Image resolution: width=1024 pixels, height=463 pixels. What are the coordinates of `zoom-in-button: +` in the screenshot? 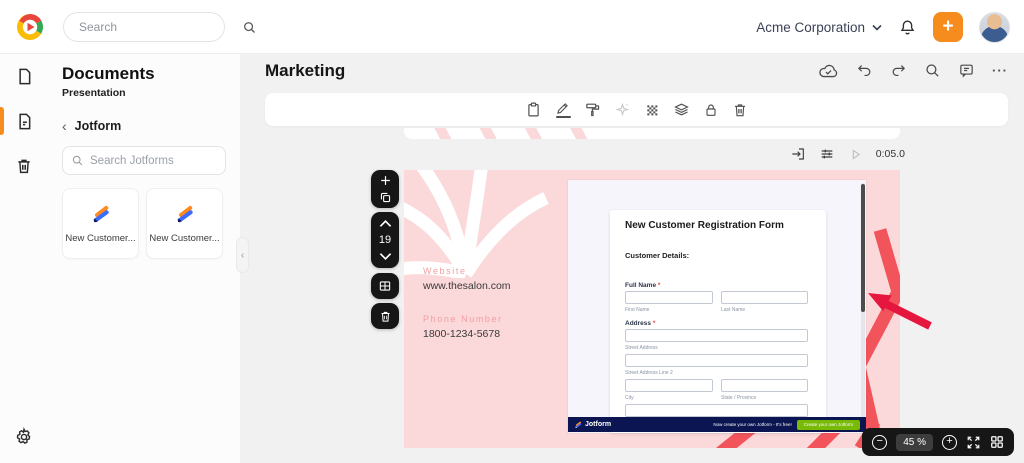 It's located at (949, 442).